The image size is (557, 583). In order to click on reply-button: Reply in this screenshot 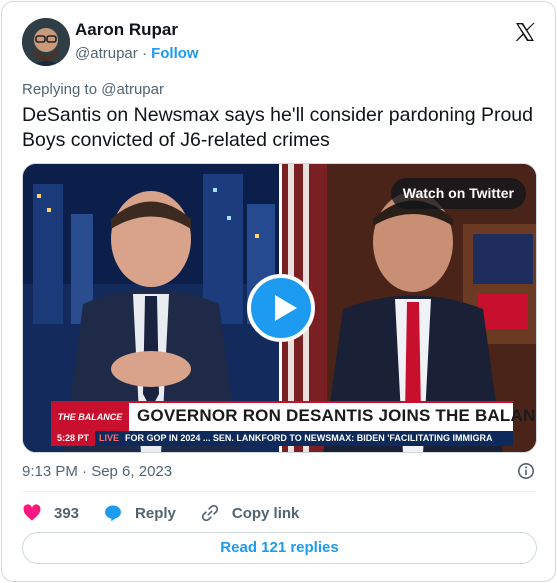, I will do `click(139, 513)`.